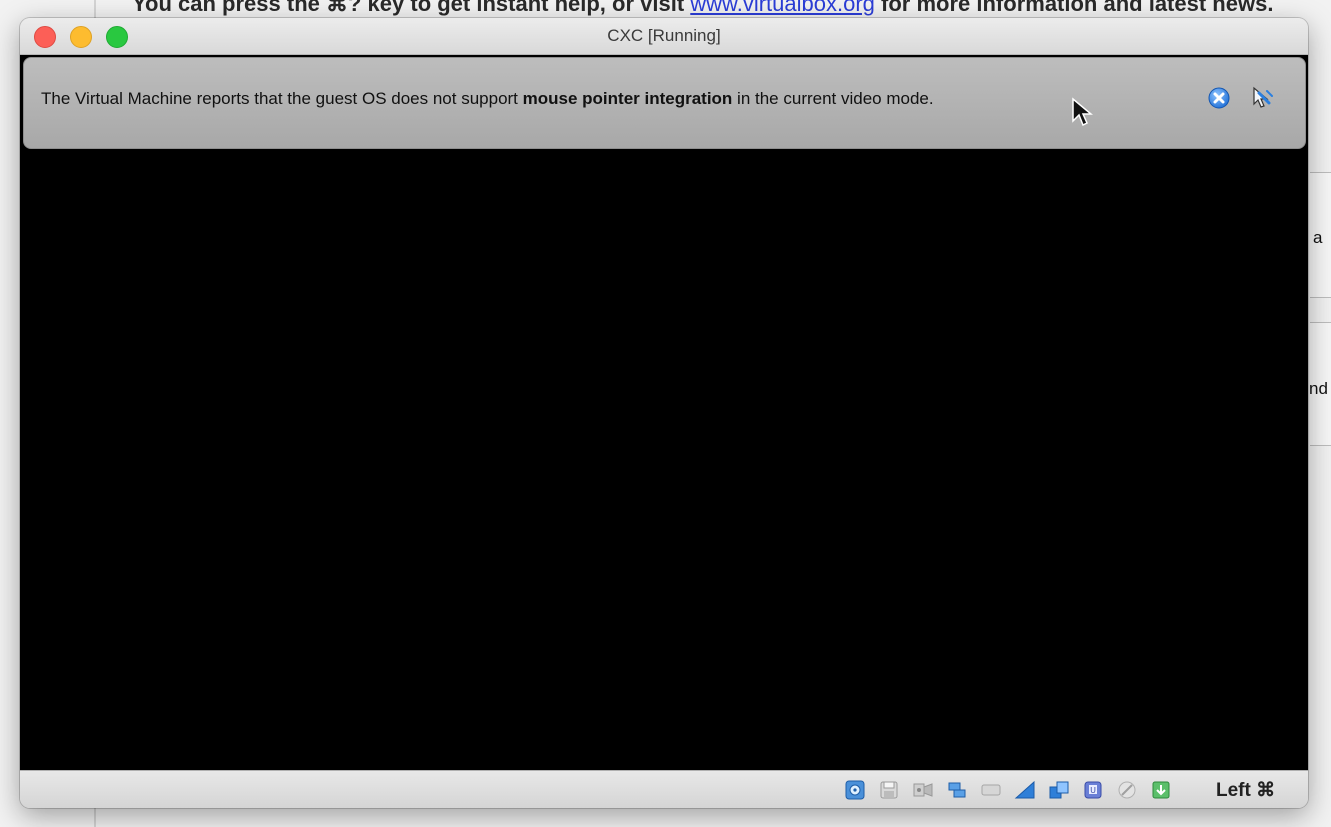  I want to click on title-bar: CXC [Running], so click(664, 36).